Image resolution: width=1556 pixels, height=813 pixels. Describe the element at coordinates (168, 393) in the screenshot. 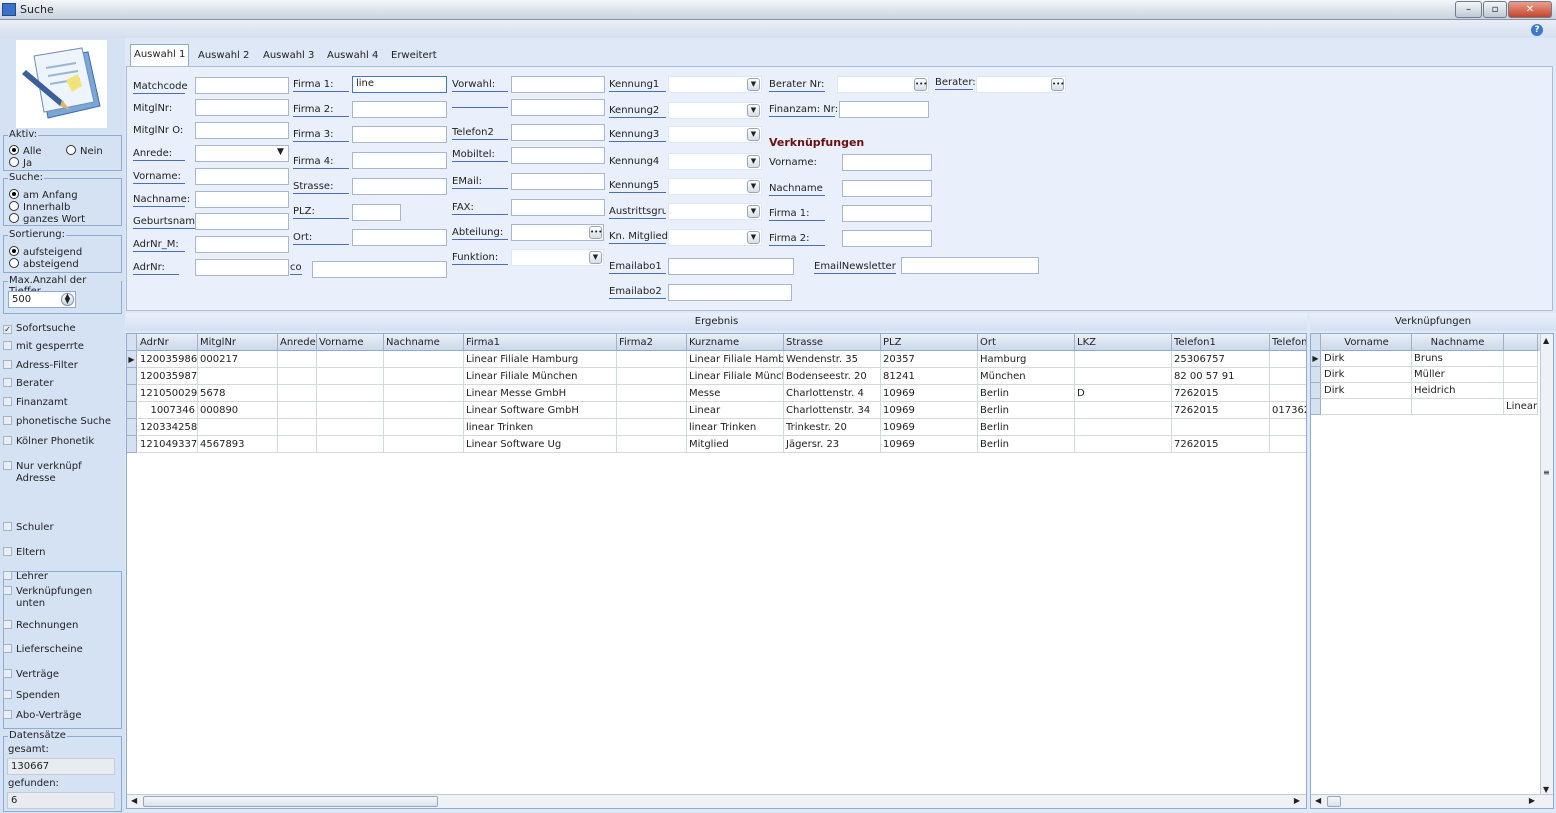

I see `table-cell: 121050029` at that location.